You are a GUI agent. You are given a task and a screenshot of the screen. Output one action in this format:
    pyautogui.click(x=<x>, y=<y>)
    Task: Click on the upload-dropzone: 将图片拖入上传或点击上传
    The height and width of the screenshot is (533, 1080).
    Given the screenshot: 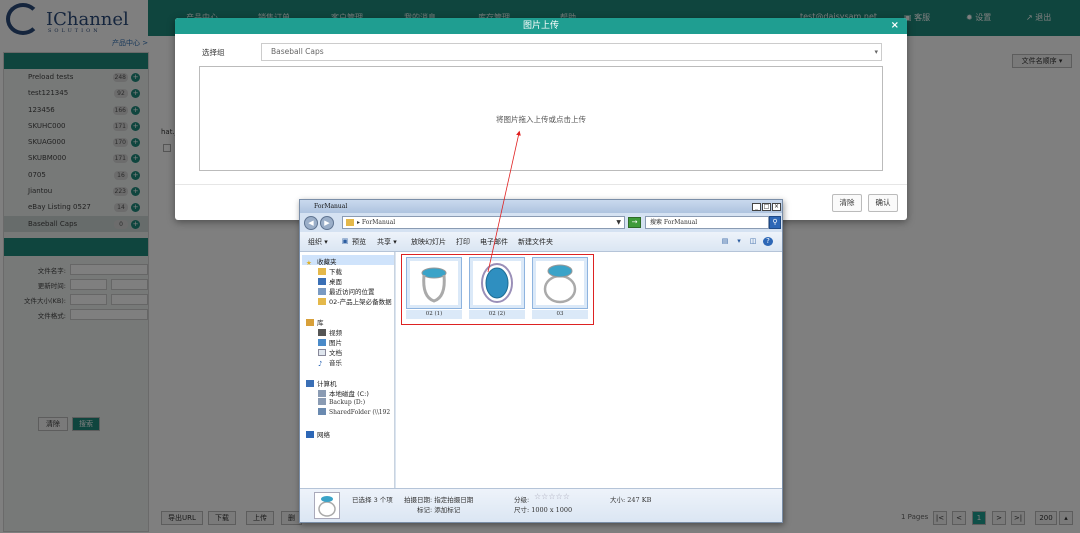 What is the action you would take?
    pyautogui.click(x=541, y=118)
    